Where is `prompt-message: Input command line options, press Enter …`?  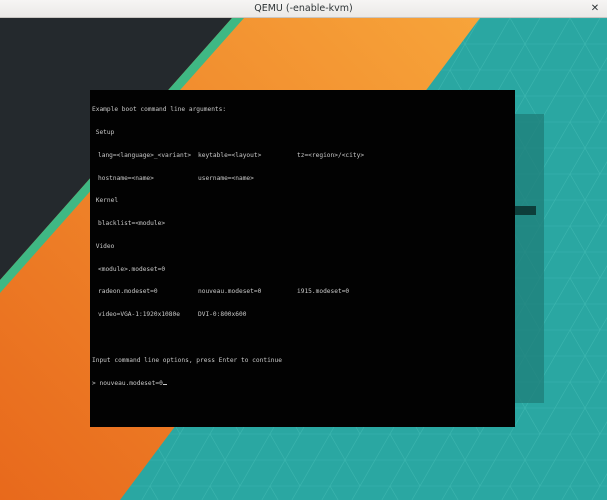 prompt-message: Input command line options, press Enter … is located at coordinates (187, 360).